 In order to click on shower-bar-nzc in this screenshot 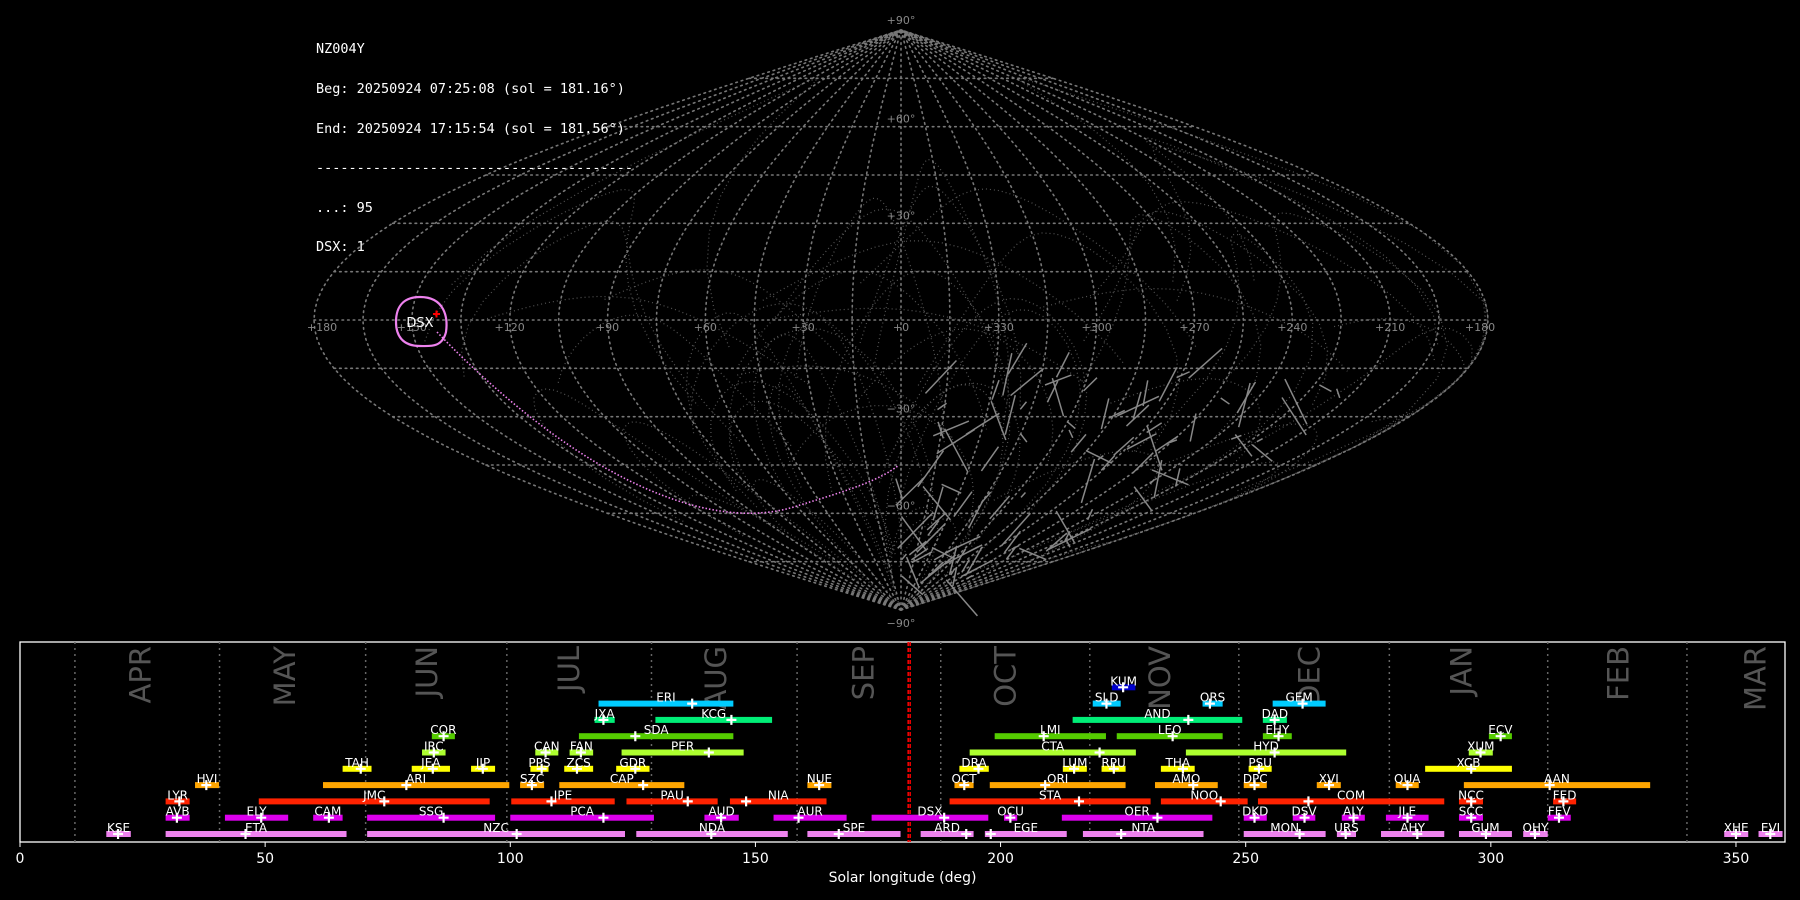, I will do `click(496, 834)`.